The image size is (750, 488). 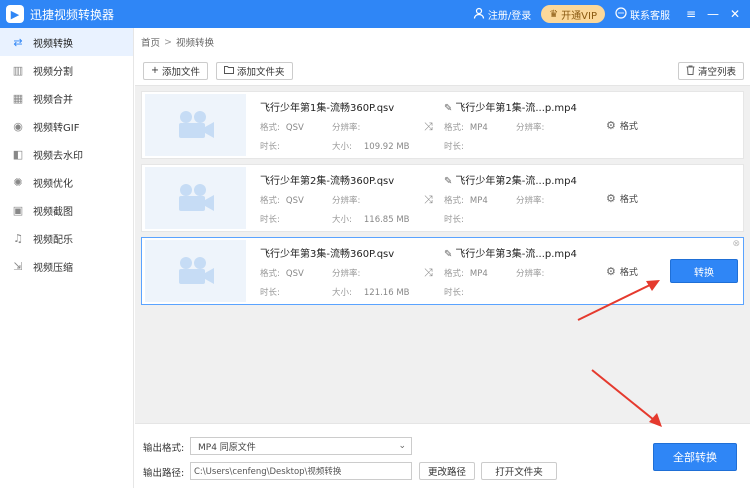 What do you see at coordinates (150, 42) in the screenshot?
I see `breadcrumb-home: 首页` at bounding box center [150, 42].